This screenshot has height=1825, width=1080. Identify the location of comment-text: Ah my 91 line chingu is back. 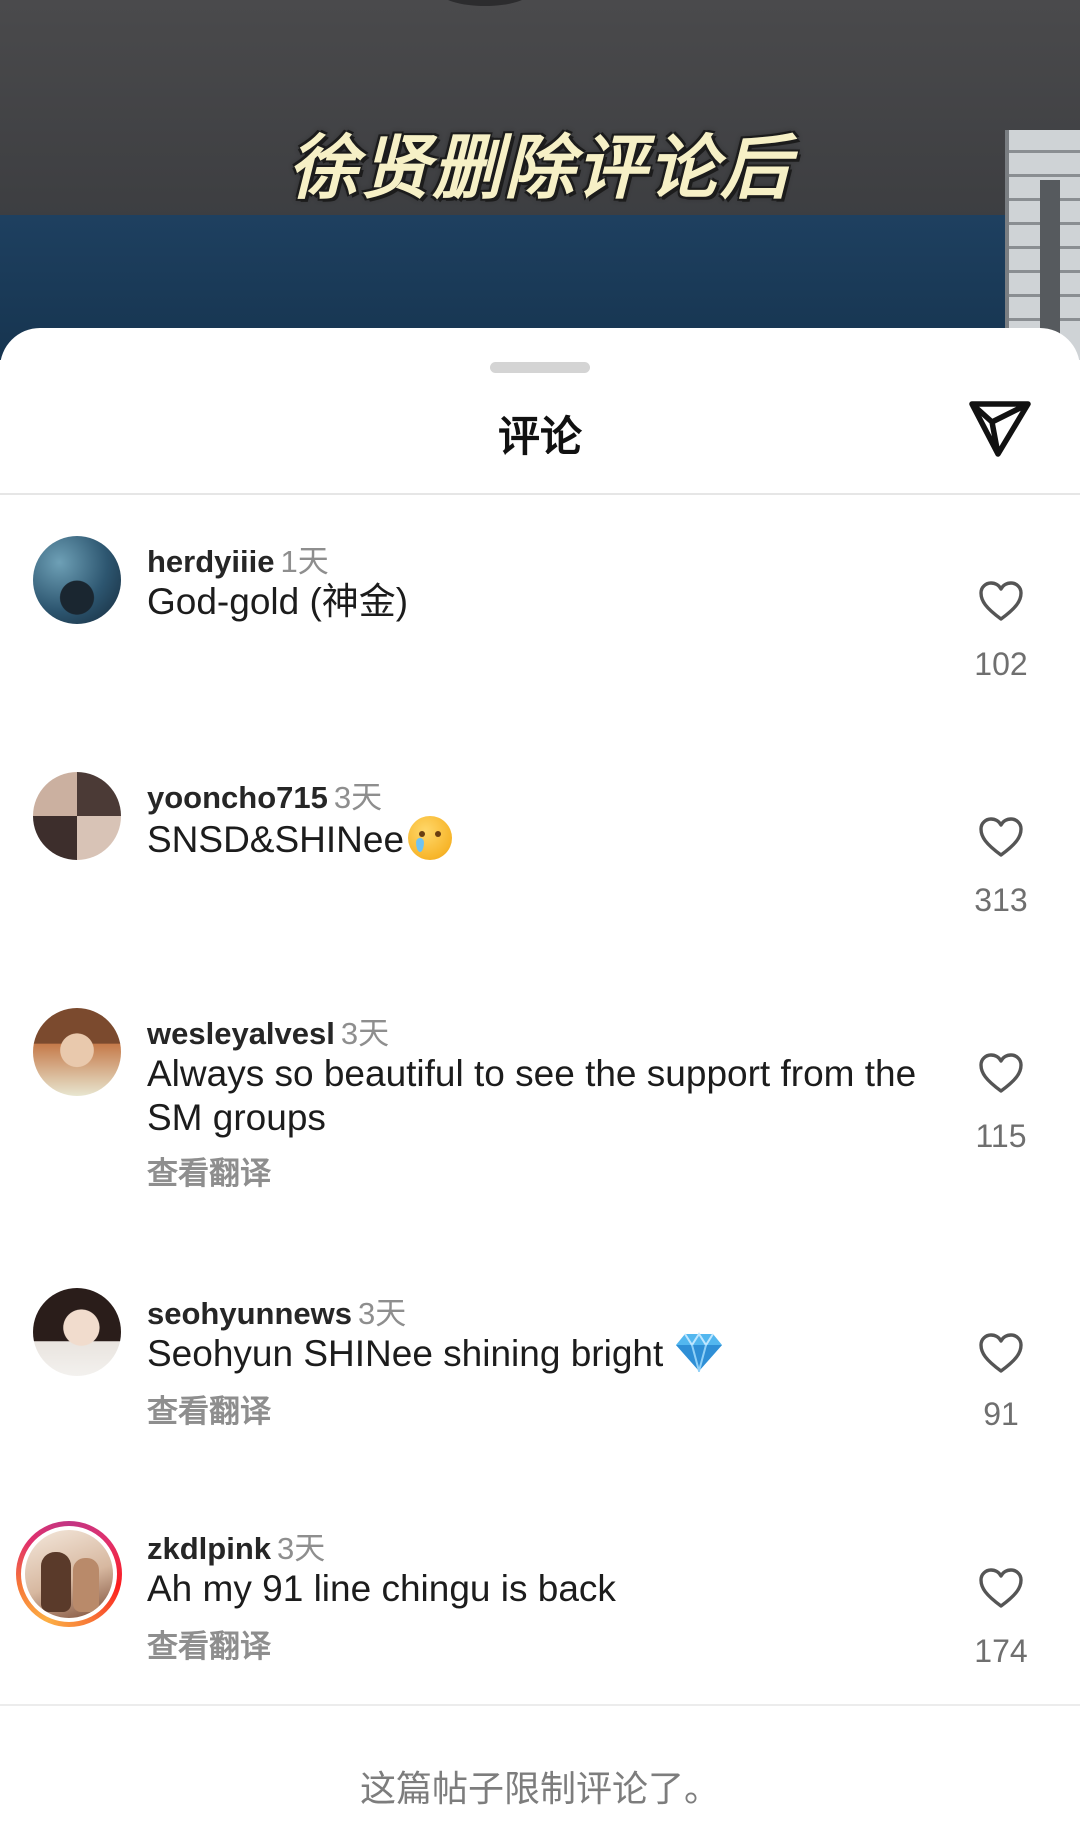
(381, 1588).